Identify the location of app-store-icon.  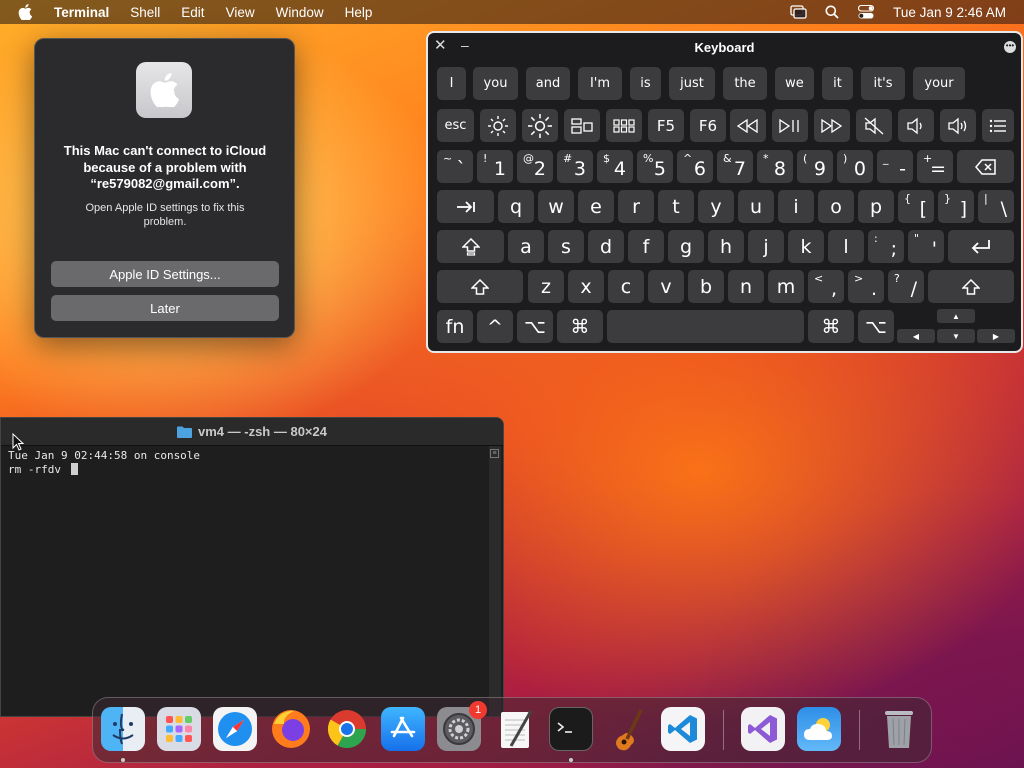
(403, 729).